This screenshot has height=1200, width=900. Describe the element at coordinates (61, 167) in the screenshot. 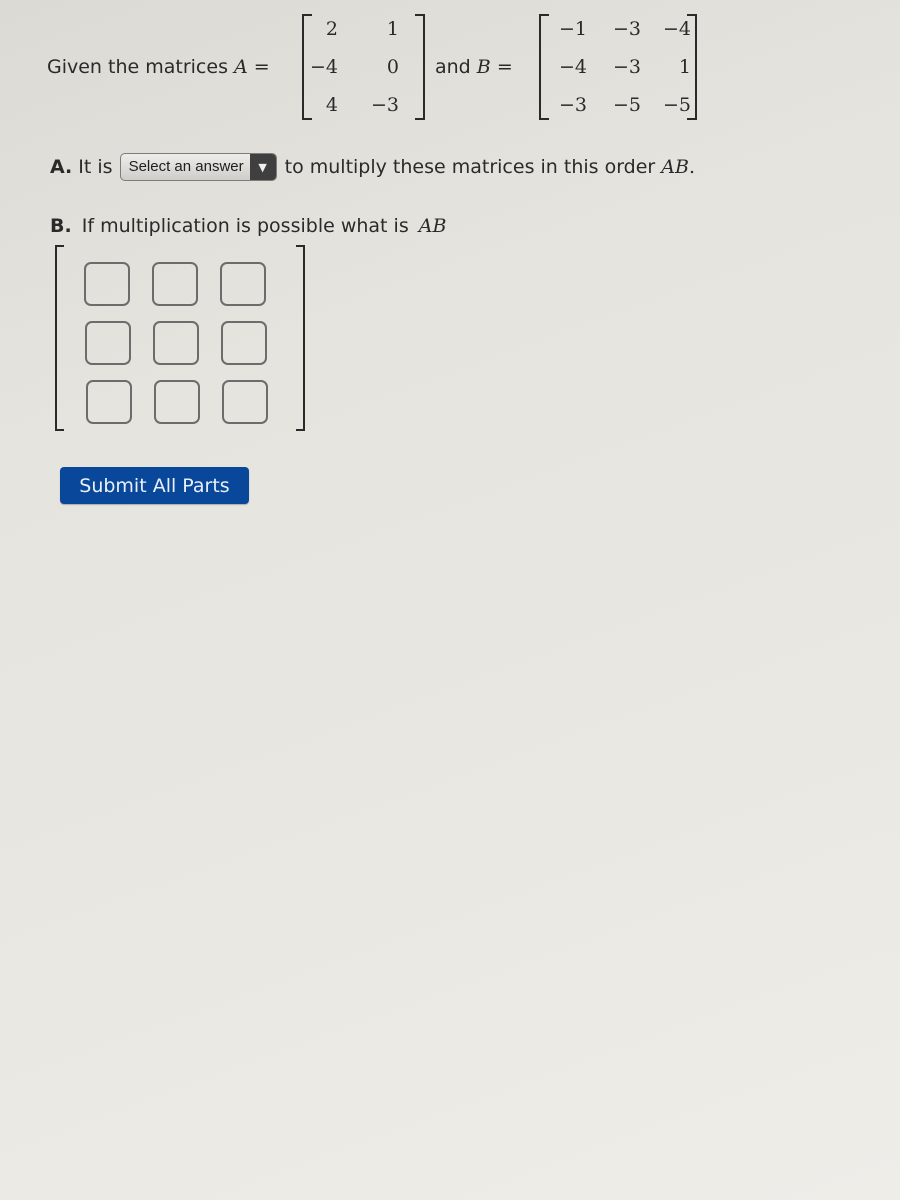

I see `part-a-label: A.` at that location.